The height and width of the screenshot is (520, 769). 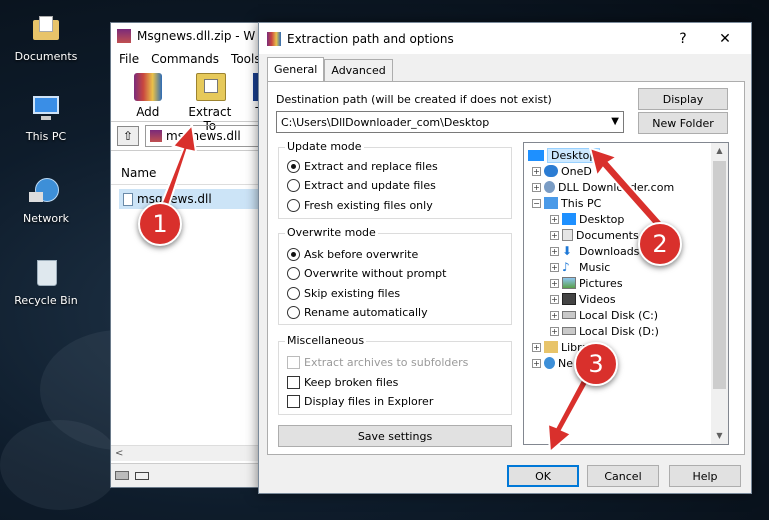 I want to click on step-badge-2: 2, so click(x=660, y=244).